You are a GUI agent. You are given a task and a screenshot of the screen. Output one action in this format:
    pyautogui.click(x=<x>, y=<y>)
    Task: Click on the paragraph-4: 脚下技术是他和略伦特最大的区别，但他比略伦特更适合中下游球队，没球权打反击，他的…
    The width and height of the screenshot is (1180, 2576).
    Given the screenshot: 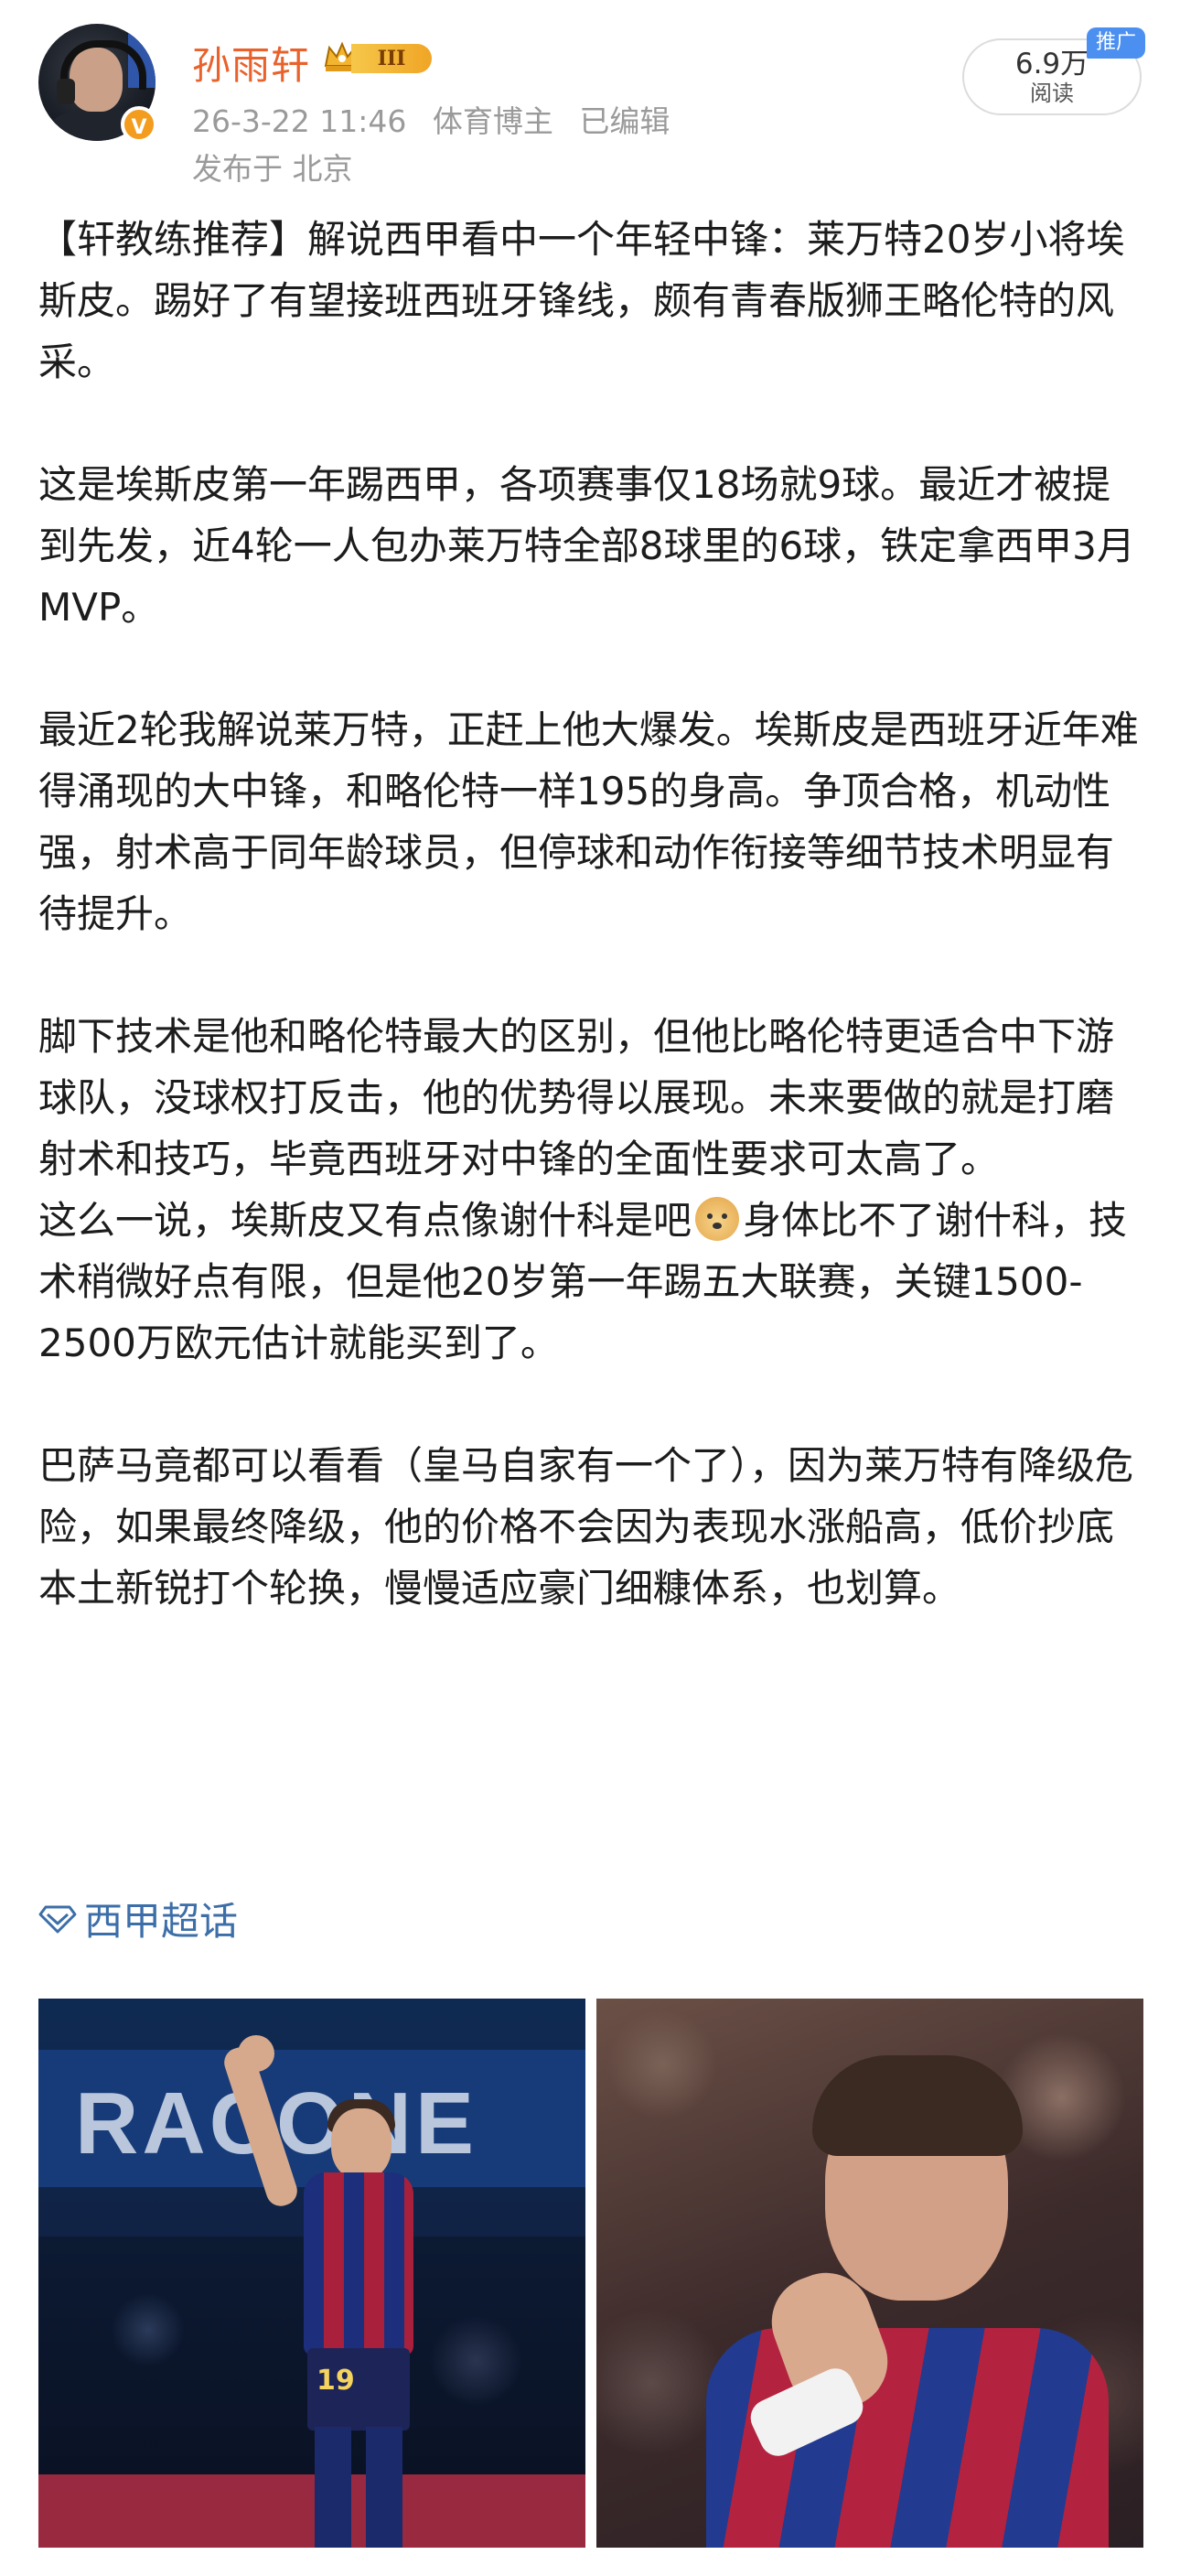 What is the action you would take?
    pyautogui.click(x=591, y=1098)
    